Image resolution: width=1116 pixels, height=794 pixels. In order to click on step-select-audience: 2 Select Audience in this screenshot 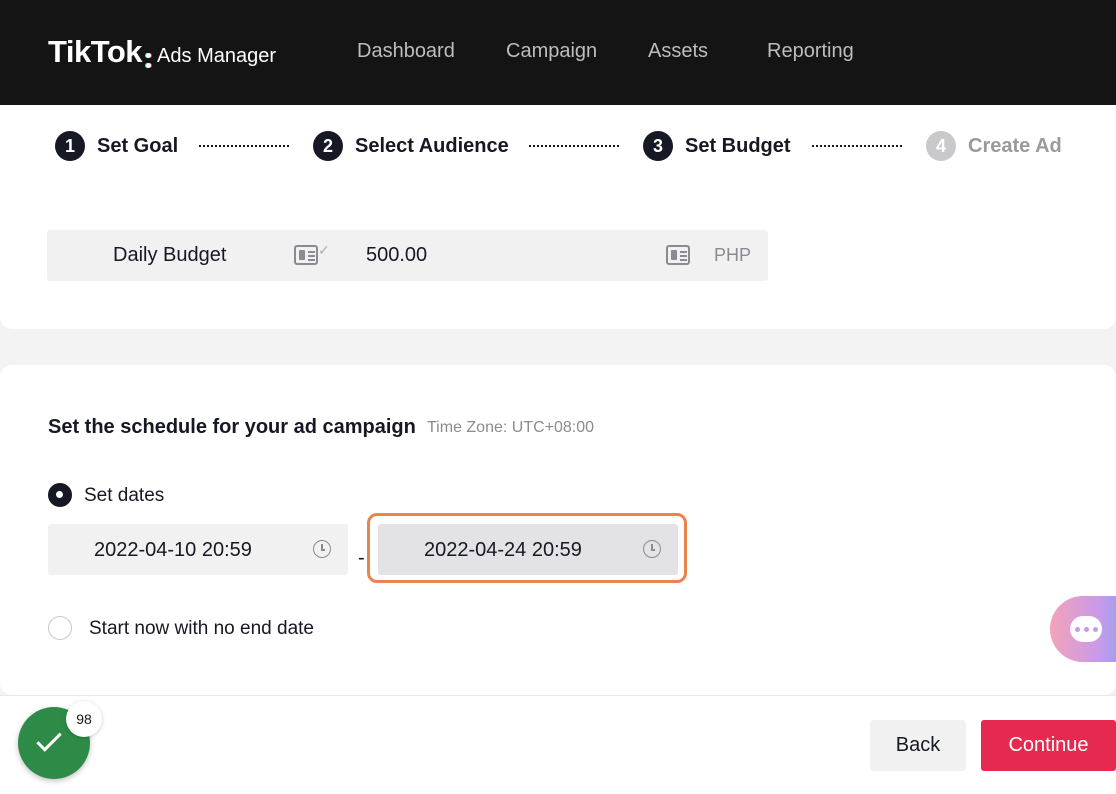, I will do `click(411, 146)`.